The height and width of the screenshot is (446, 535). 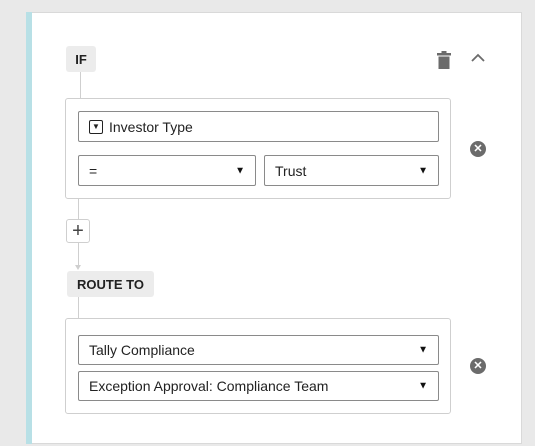 I want to click on plus-icon: +, so click(x=78, y=231).